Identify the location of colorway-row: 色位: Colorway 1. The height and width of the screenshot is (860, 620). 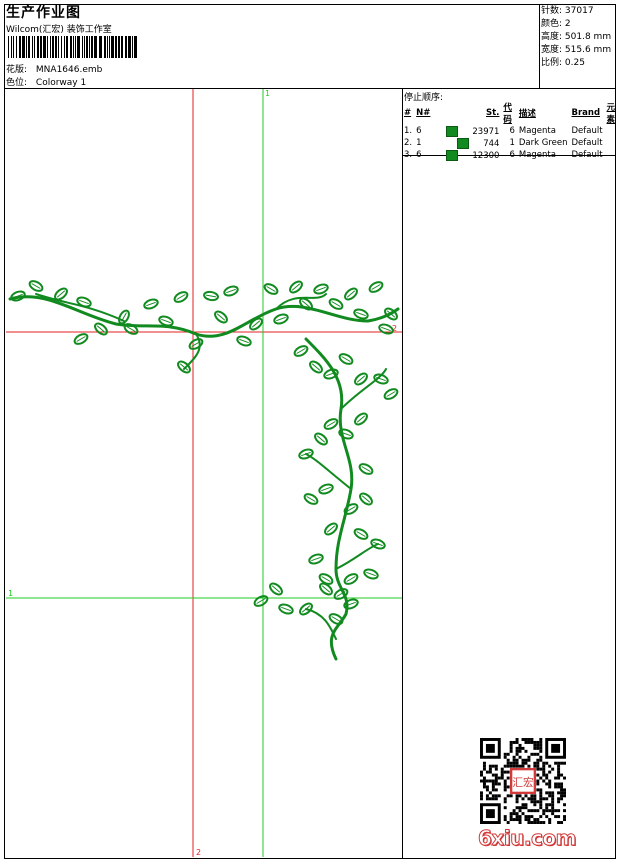
(46, 81).